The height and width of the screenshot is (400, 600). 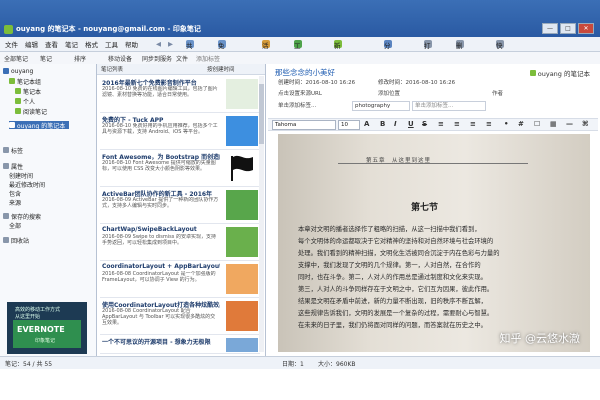 I want to click on sidebar-item-reading: 阅读笔记, so click(x=31, y=111).